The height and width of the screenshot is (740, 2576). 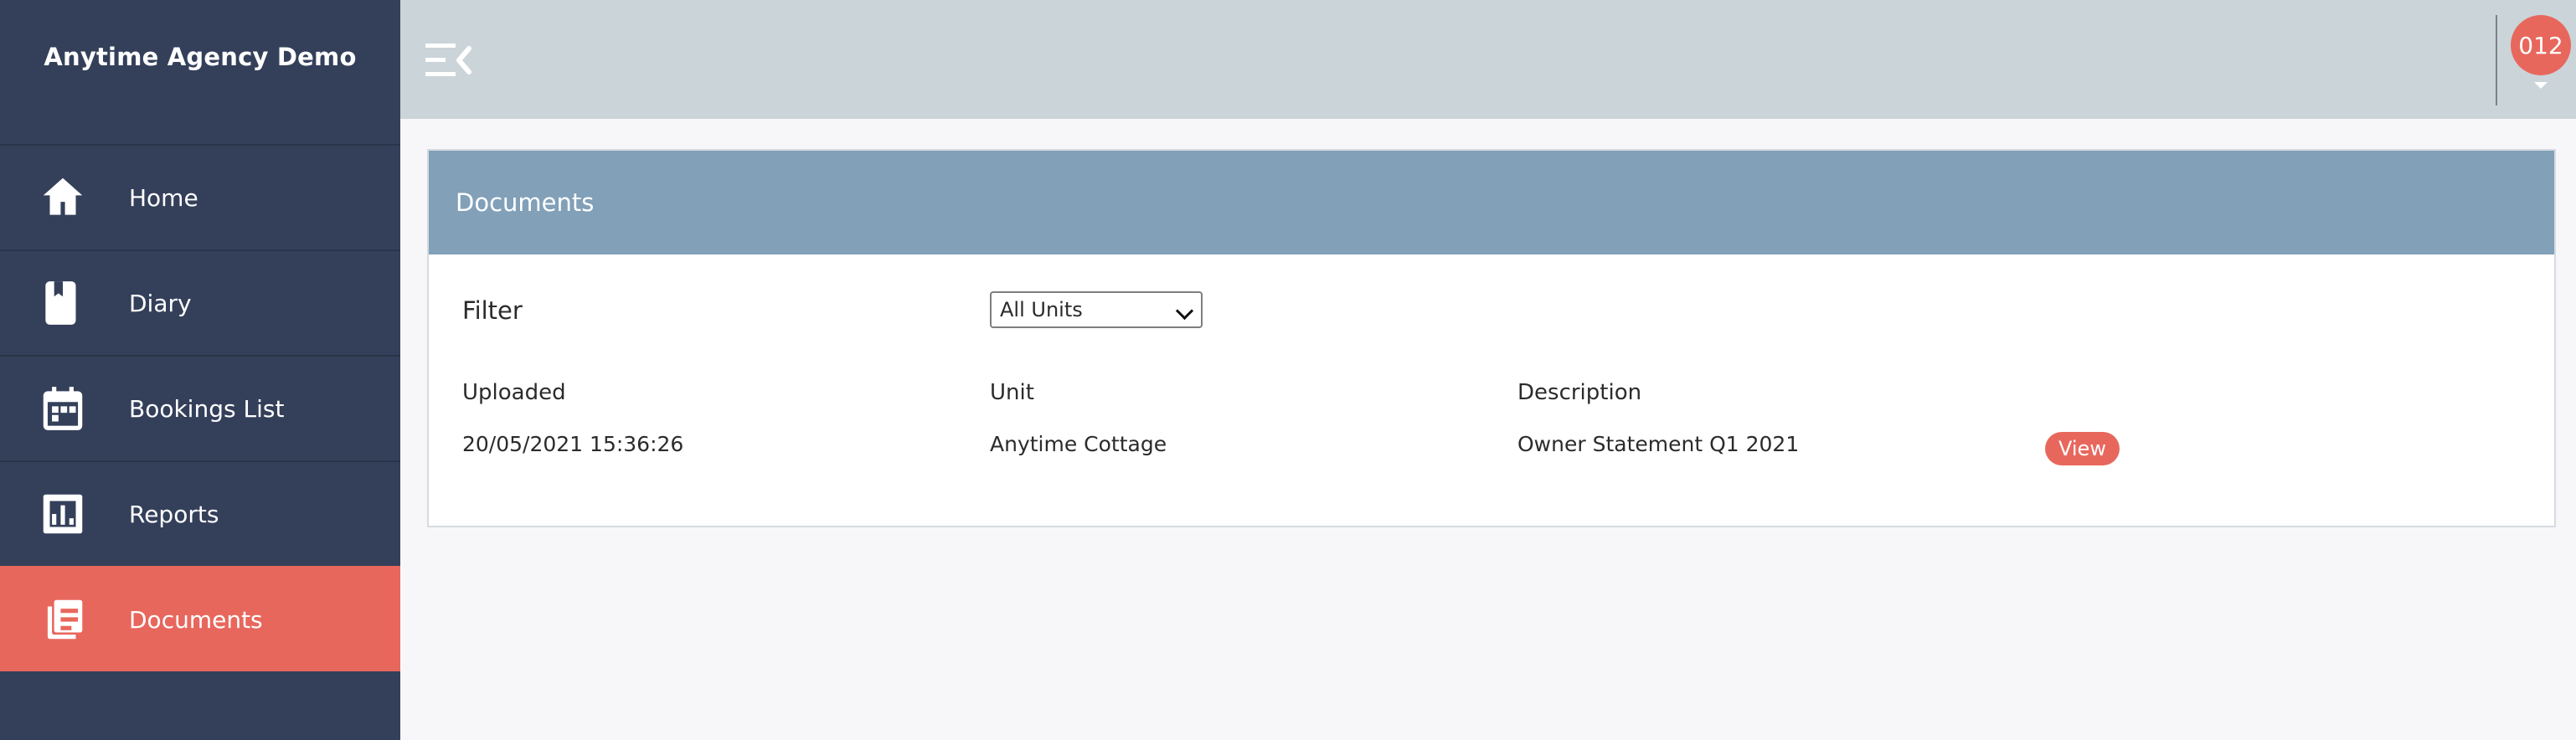 I want to click on column-header-unit: Unit, so click(x=1012, y=392).